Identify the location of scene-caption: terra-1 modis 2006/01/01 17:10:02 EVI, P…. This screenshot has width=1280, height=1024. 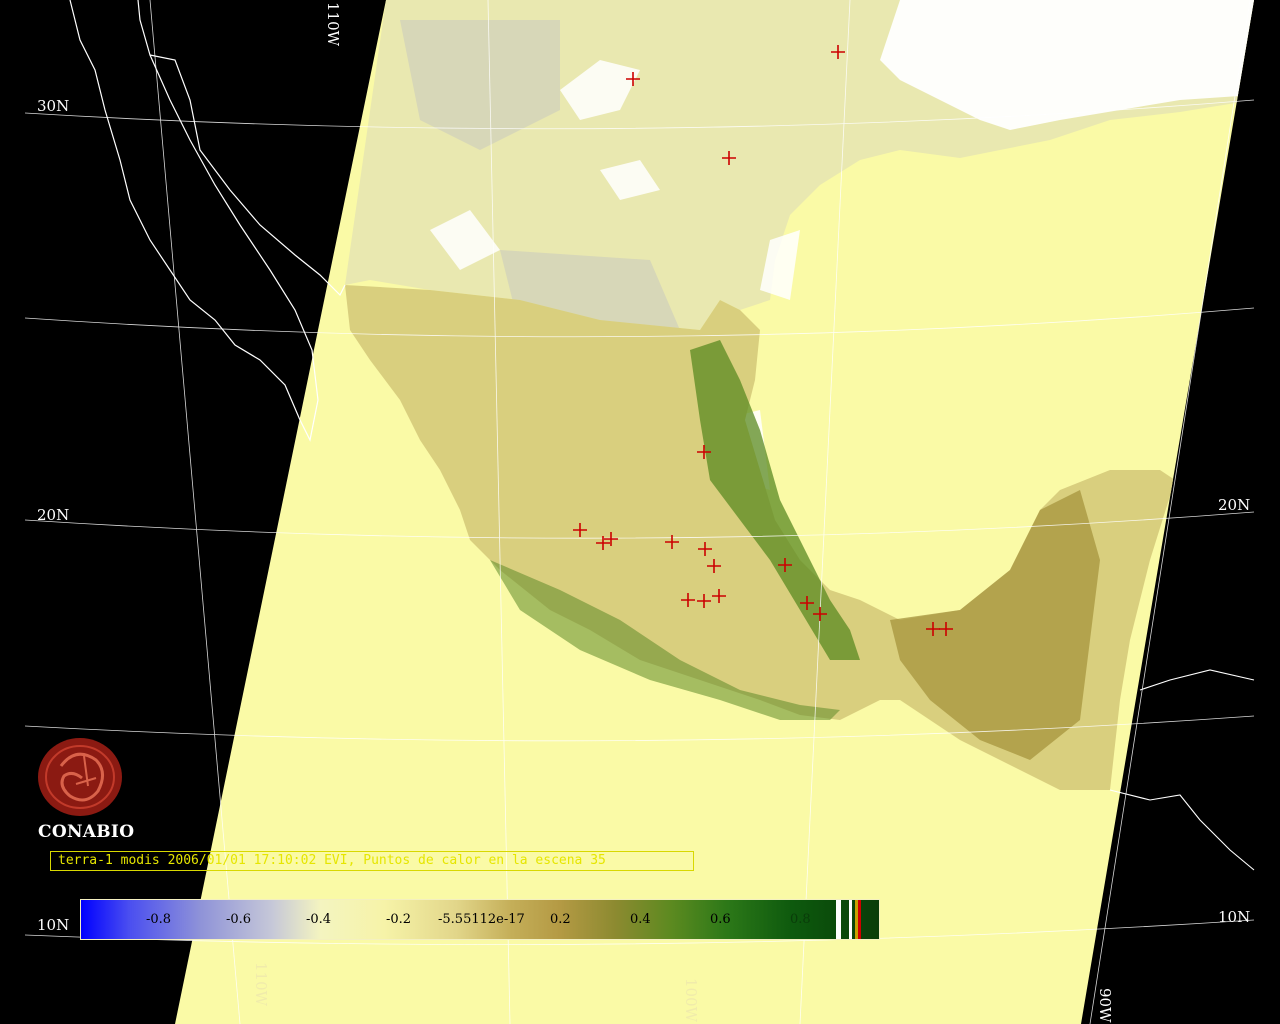
(332, 860).